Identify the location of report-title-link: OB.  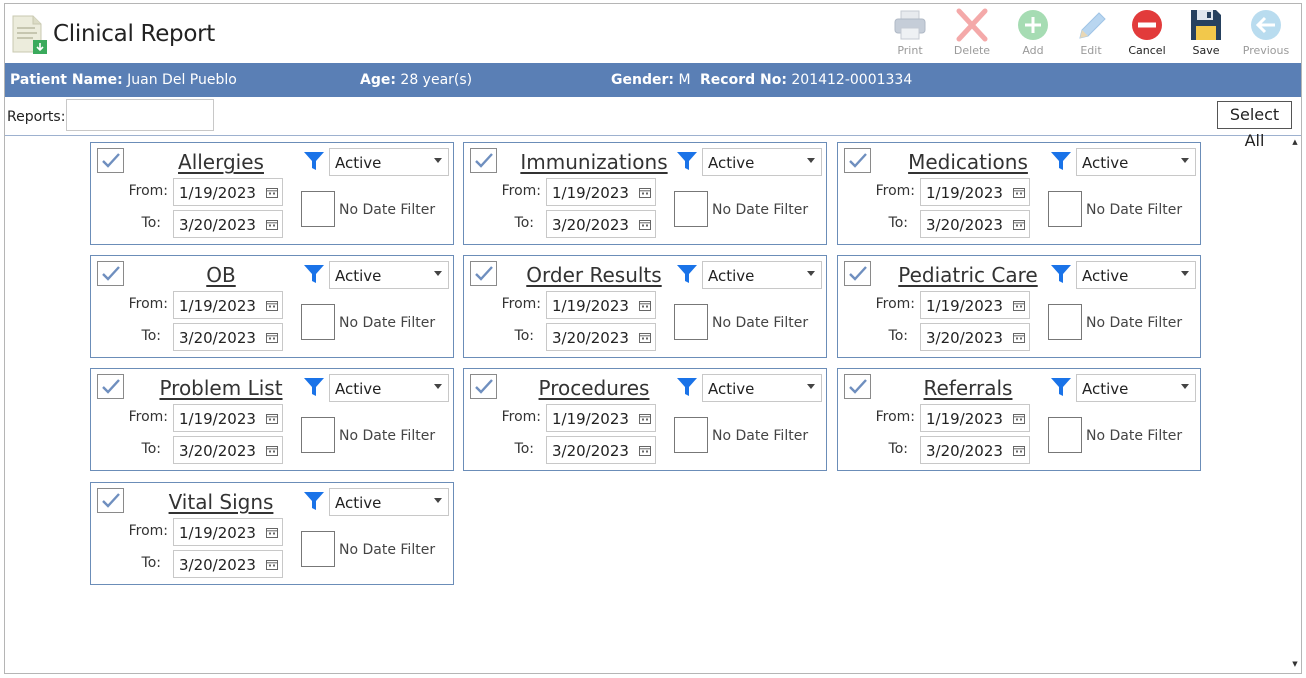
(221, 275).